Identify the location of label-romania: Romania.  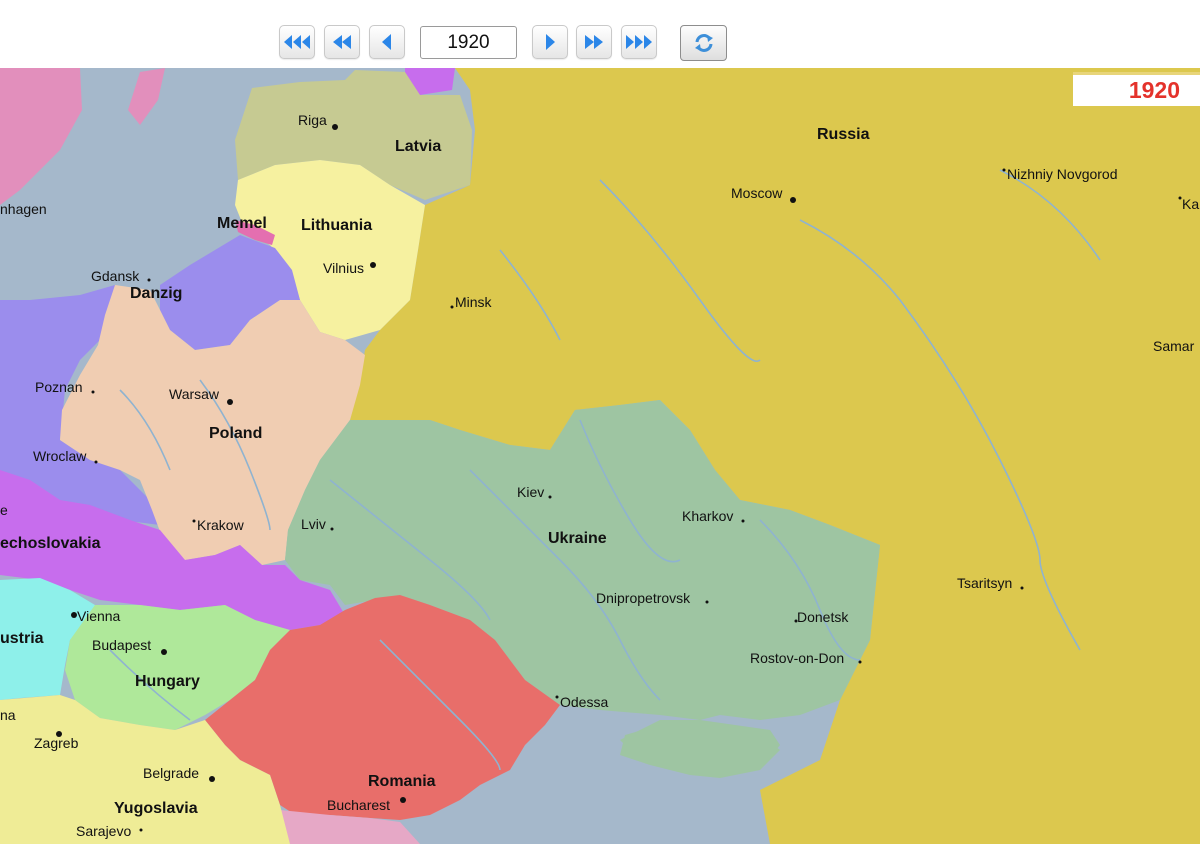
(402, 781).